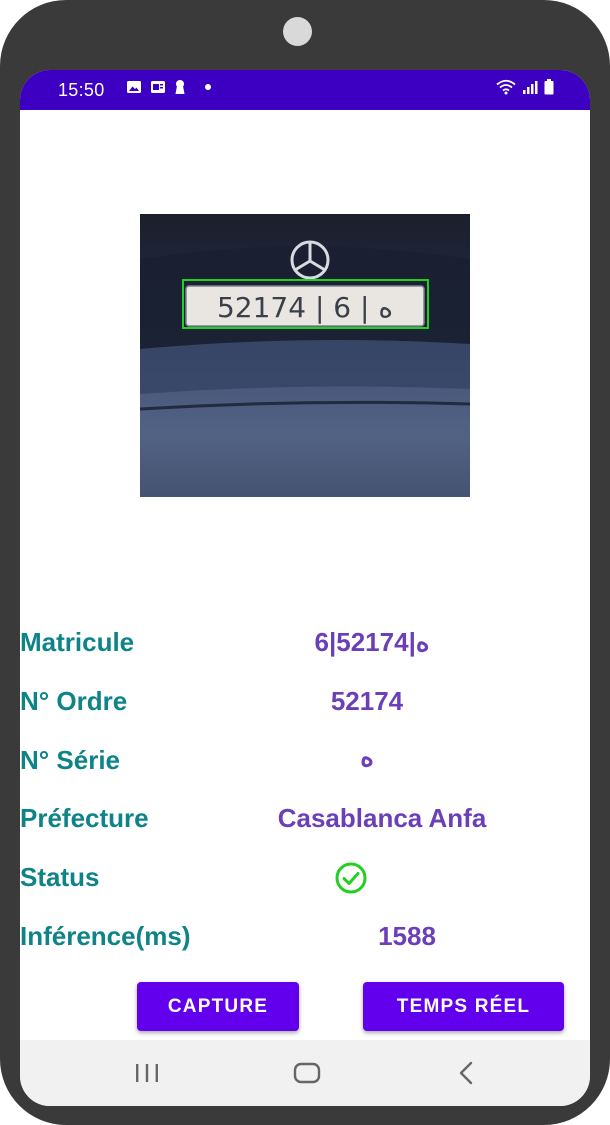 Image resolution: width=610 pixels, height=1125 pixels. I want to click on value-matricule: 6|ه|52174, so click(372, 642).